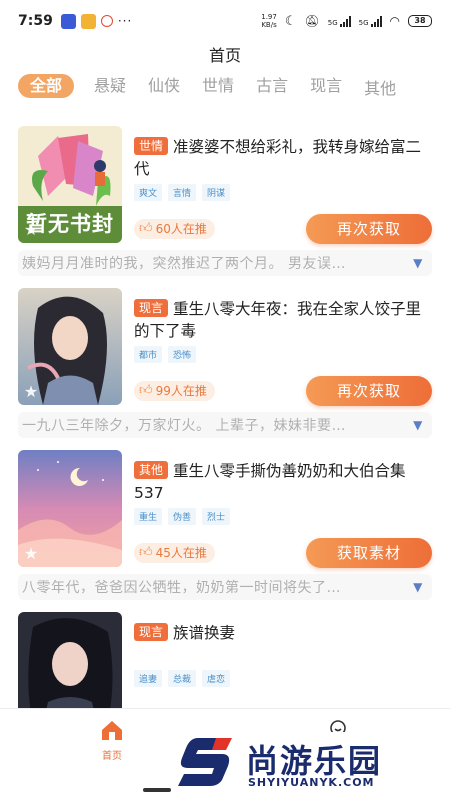  I want to click on category-tab-guyan: 古言, so click(272, 86).